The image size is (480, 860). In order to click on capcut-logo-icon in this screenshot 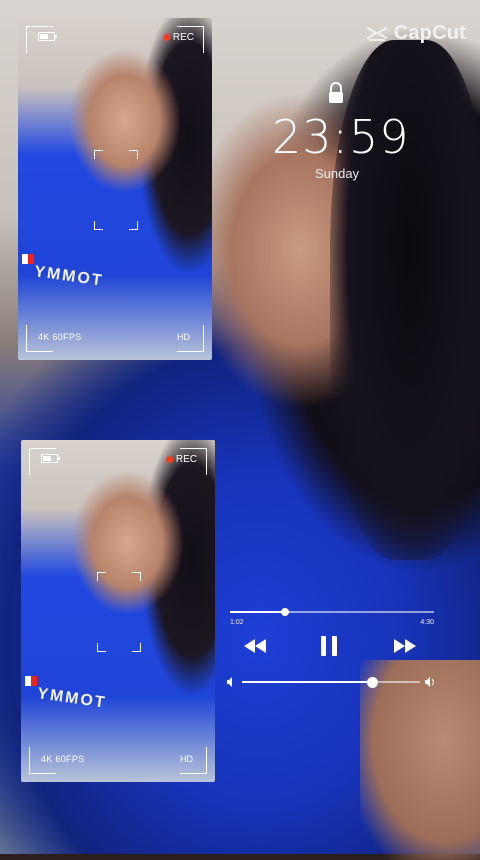, I will do `click(376, 33)`.